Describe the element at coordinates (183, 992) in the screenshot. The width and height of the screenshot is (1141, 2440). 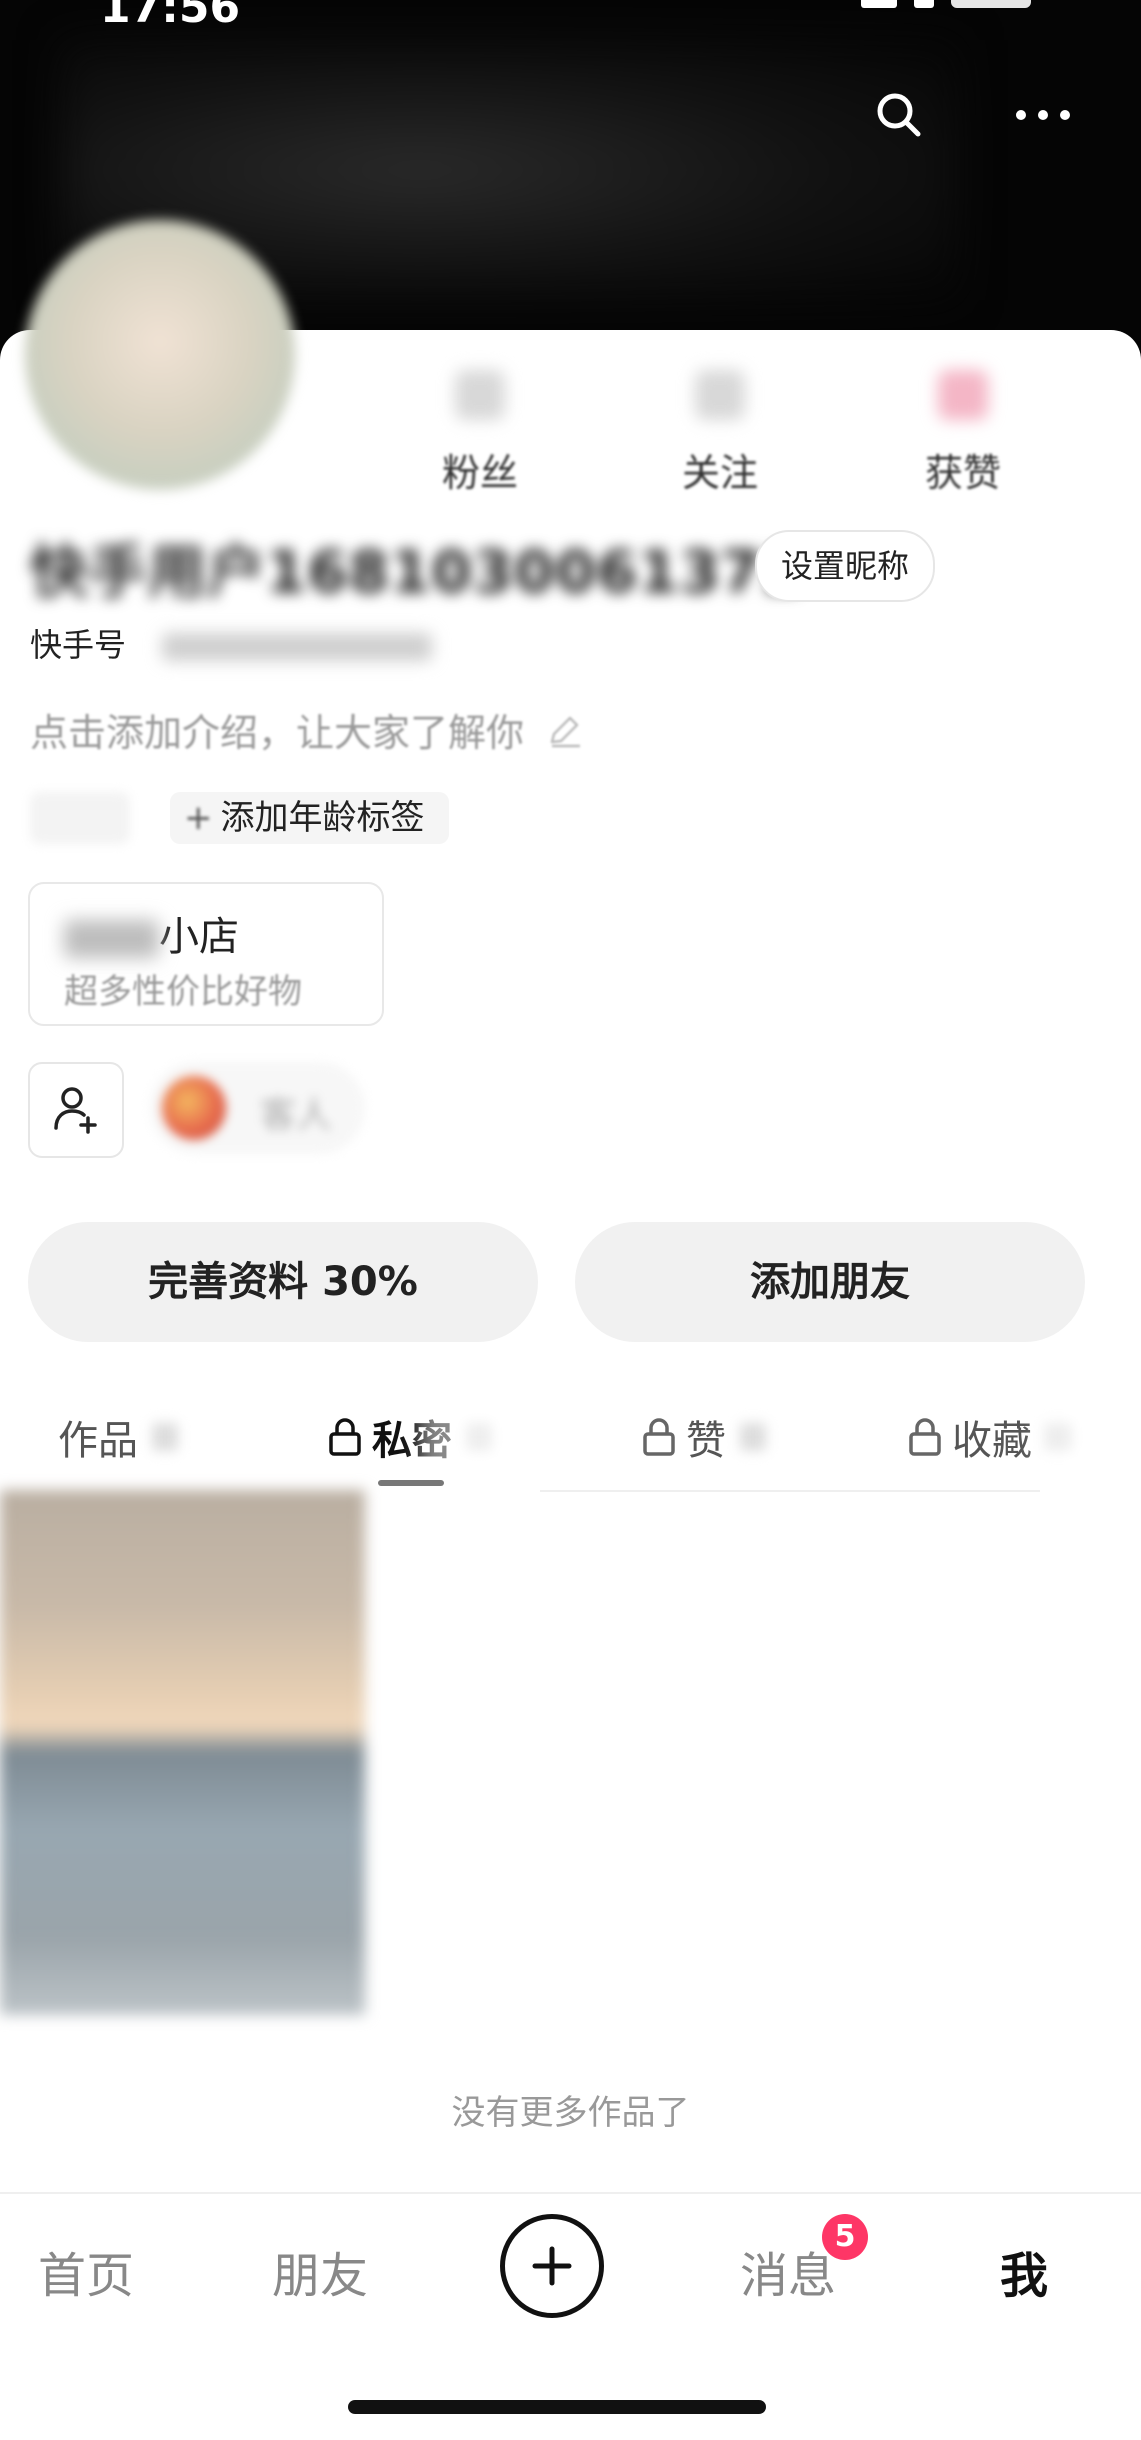
I see `shop-subtitle: 超多性价比好物` at that location.